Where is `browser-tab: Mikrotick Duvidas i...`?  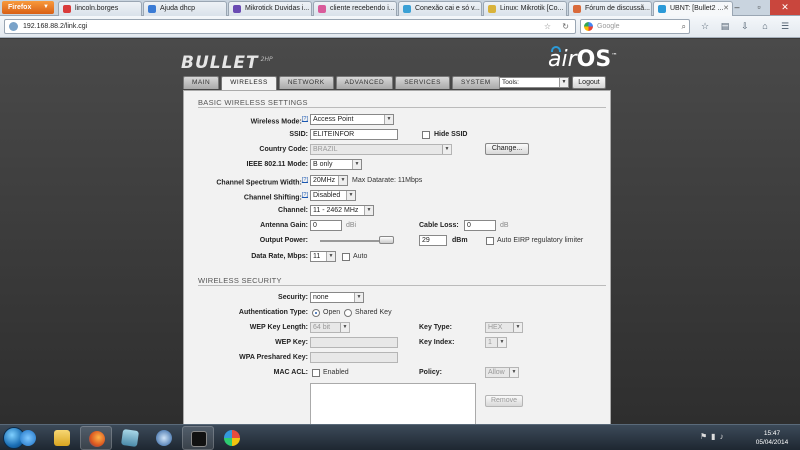
browser-tab: Mikrotick Duvidas i... is located at coordinates (270, 8).